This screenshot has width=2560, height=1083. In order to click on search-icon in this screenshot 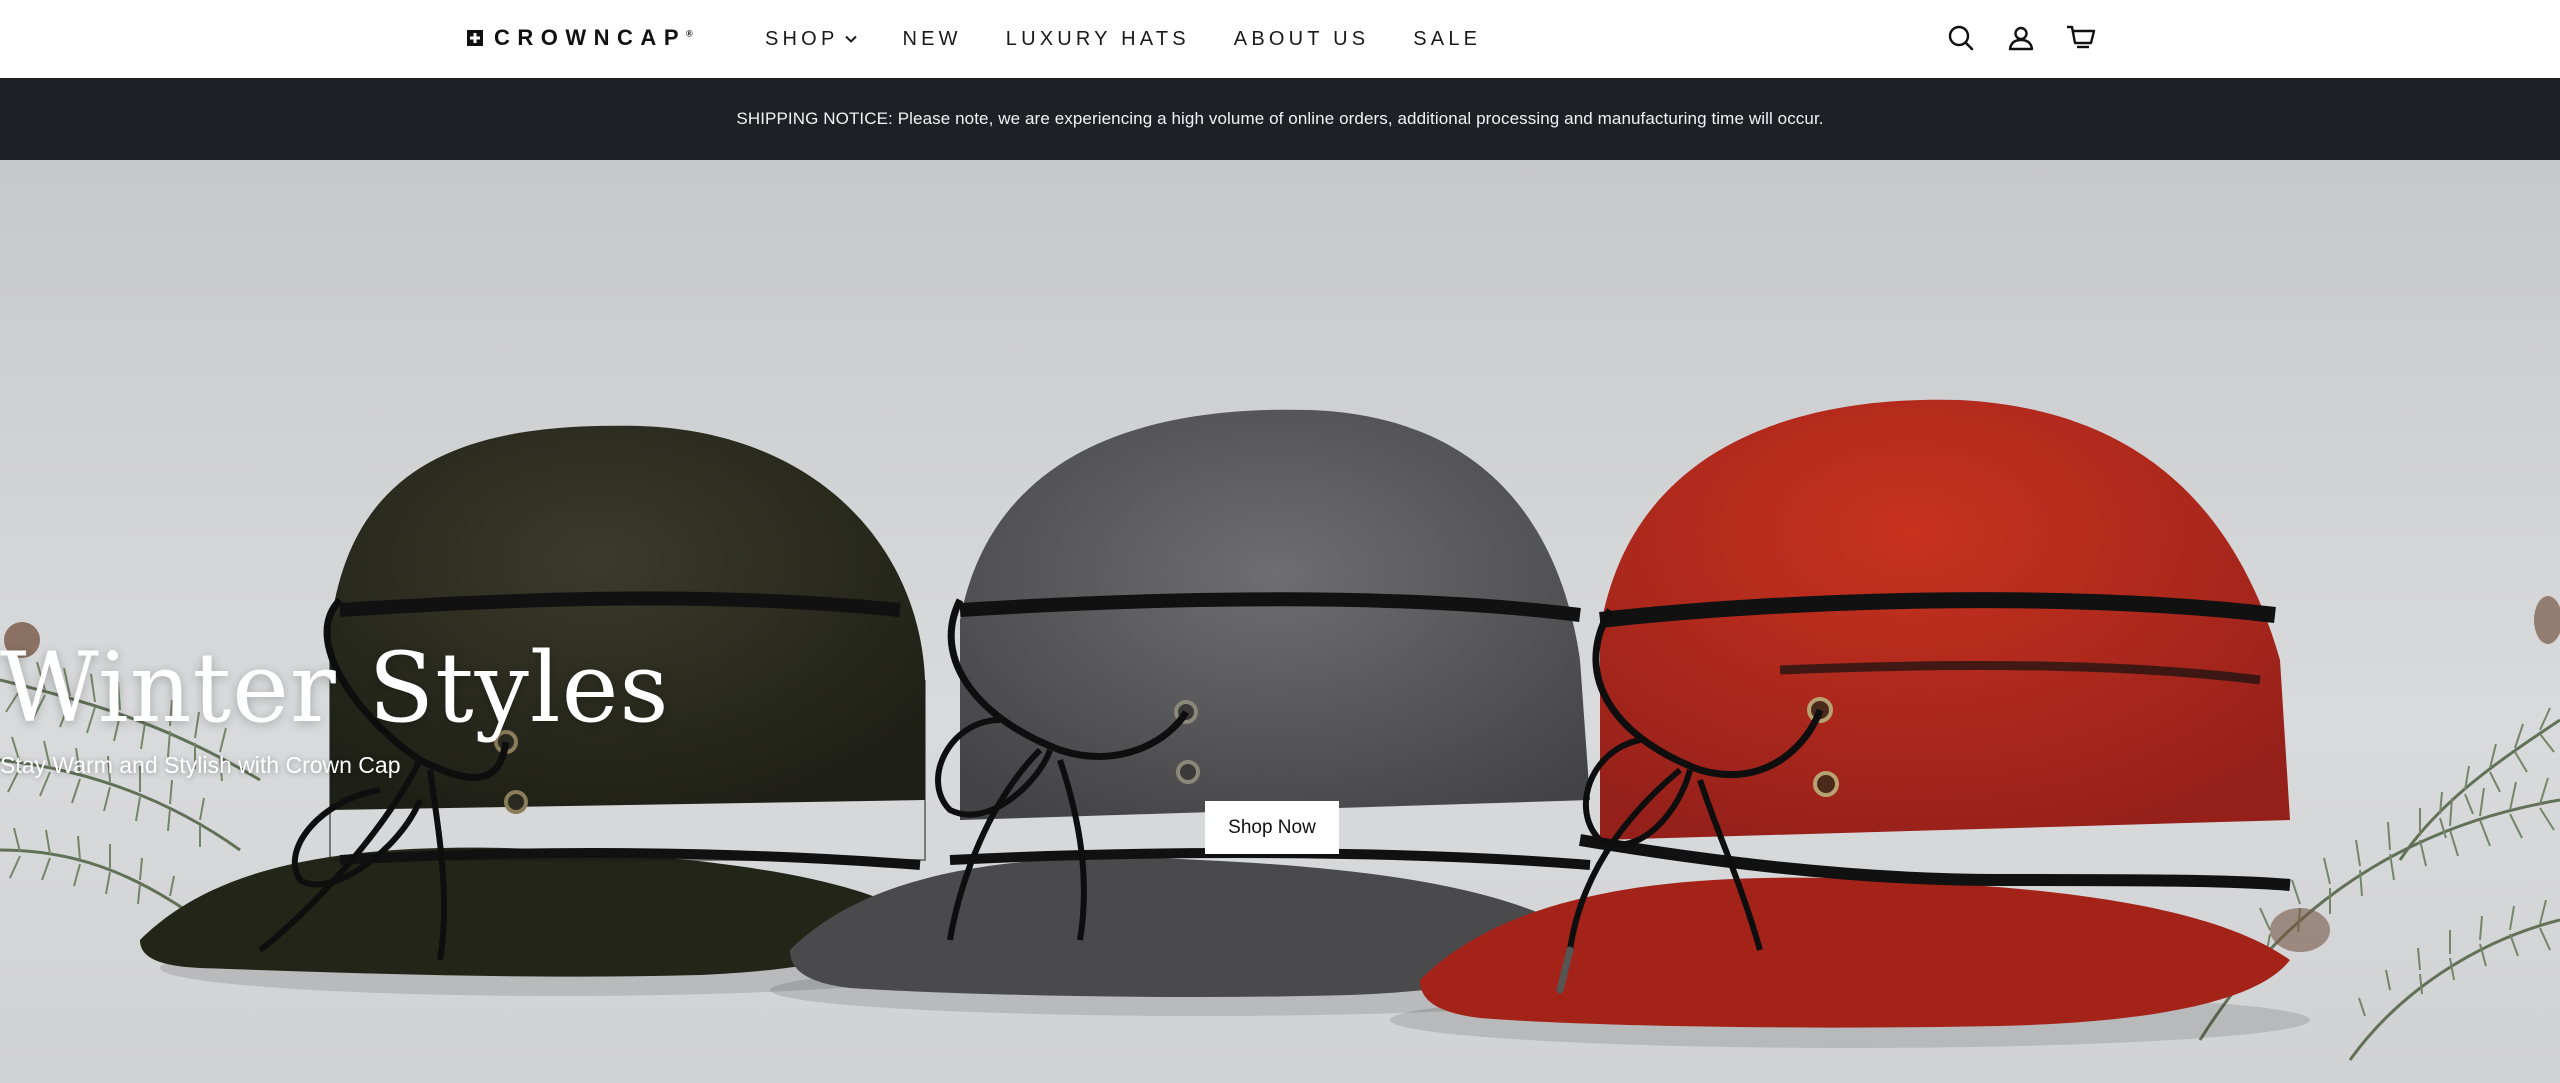, I will do `click(1961, 38)`.